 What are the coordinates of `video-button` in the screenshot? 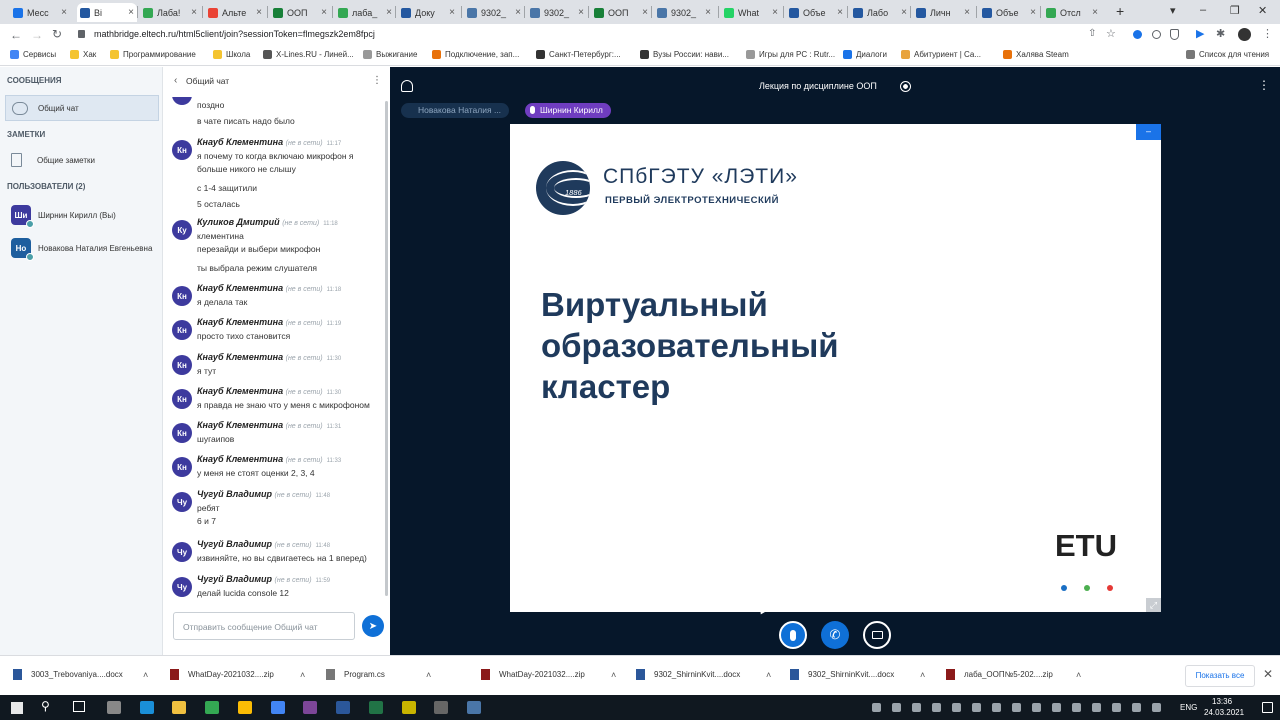 It's located at (877, 635).